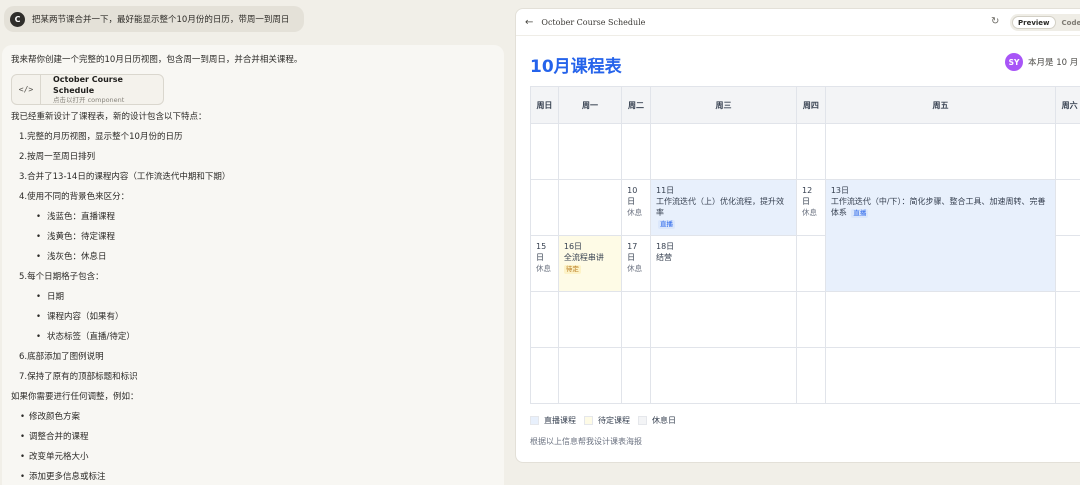 The height and width of the screenshot is (485, 1080). What do you see at coordinates (590, 263) in the screenshot?
I see `calendar-cell-16: 16日 全流程串讲 待定` at bounding box center [590, 263].